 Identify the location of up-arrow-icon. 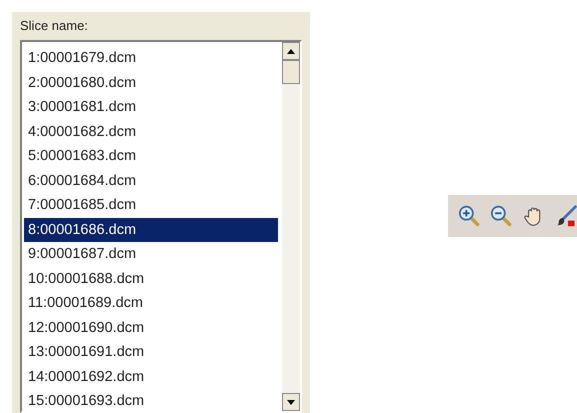
(291, 51).